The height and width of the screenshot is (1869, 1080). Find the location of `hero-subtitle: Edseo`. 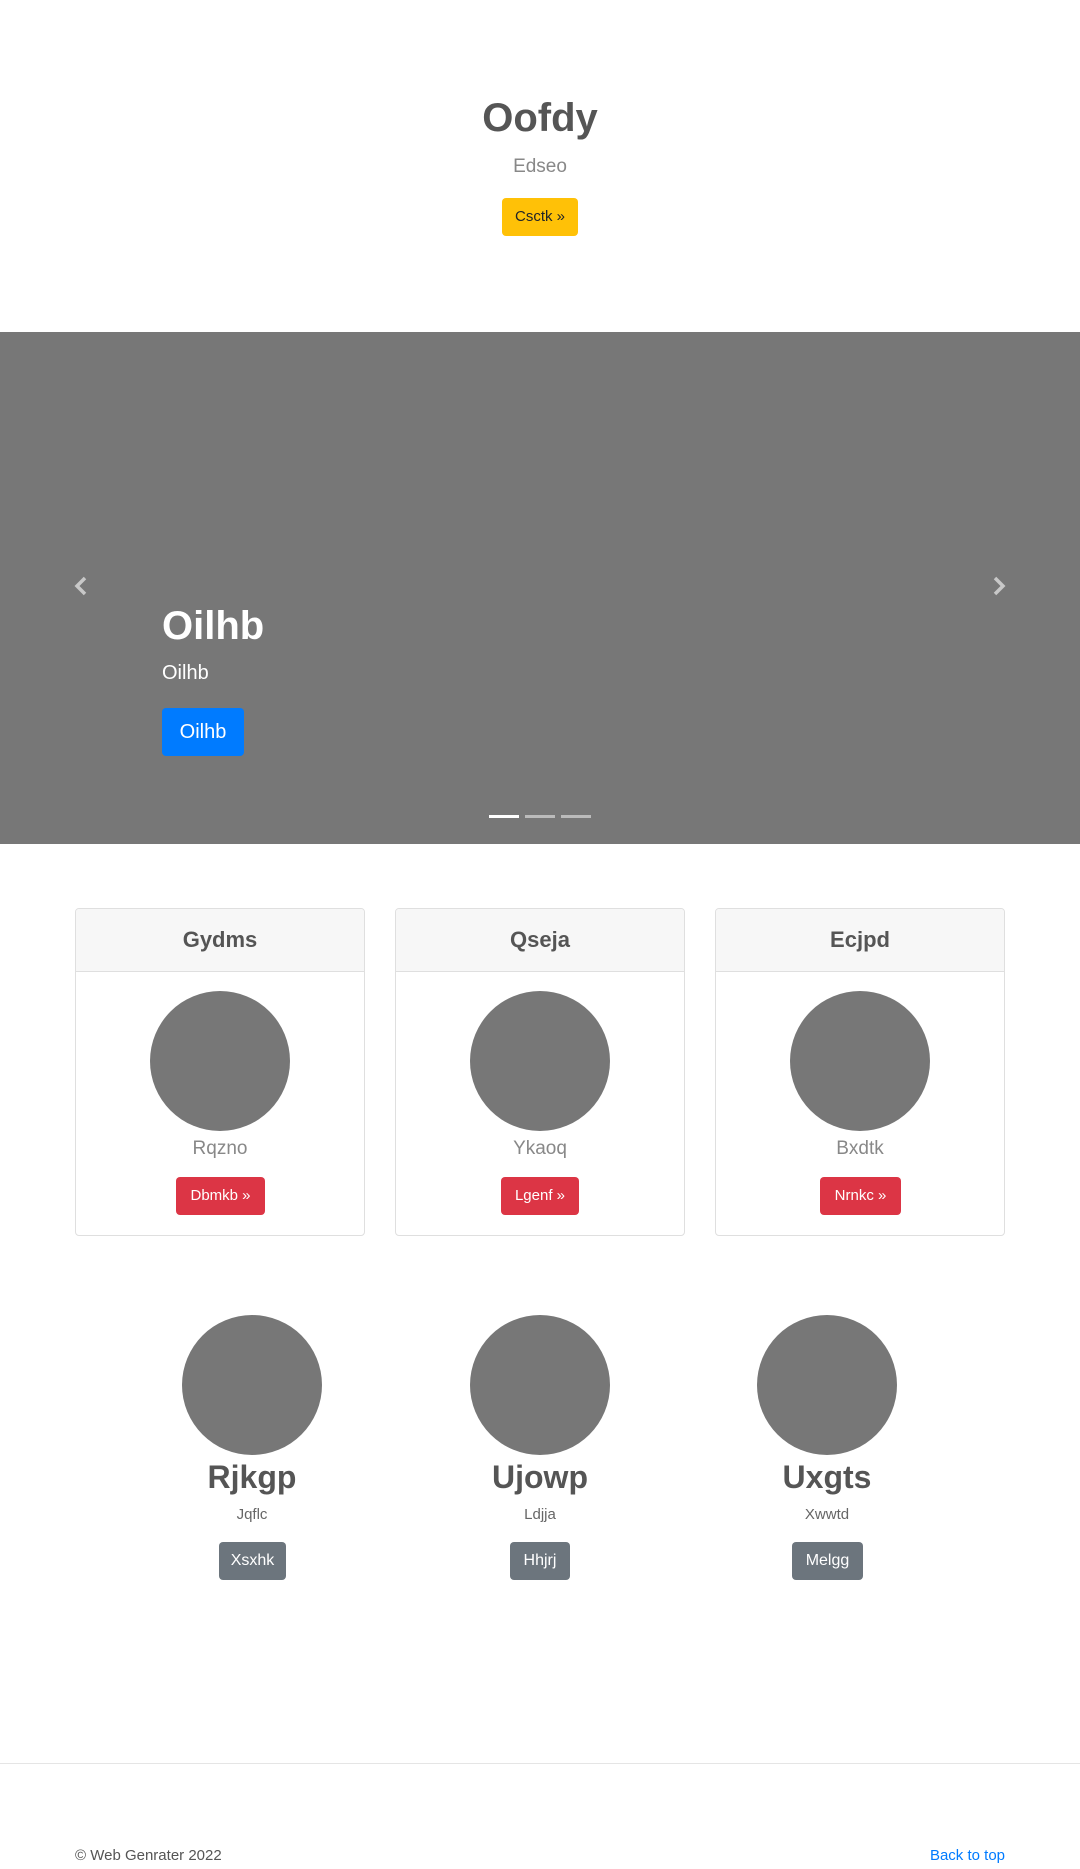

hero-subtitle: Edseo is located at coordinates (540, 166).